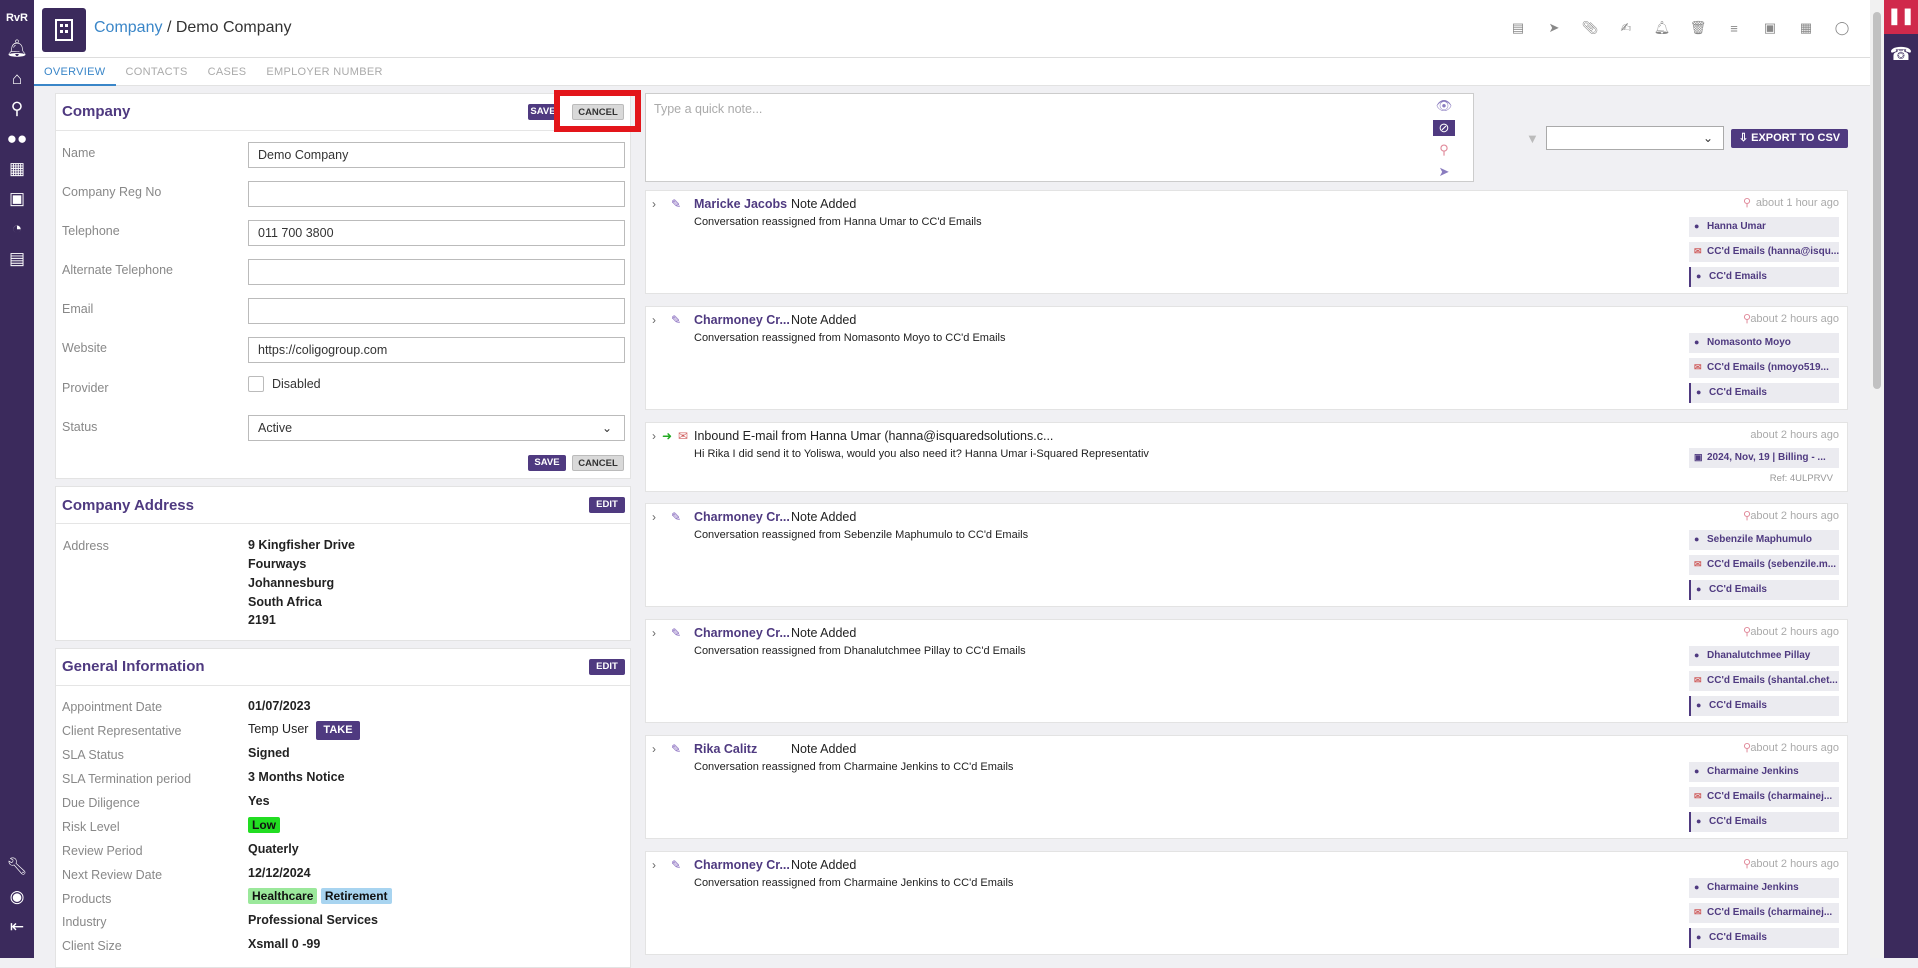  Describe the element at coordinates (157, 72) in the screenshot. I see `tab-contacts: CONTACTS` at that location.